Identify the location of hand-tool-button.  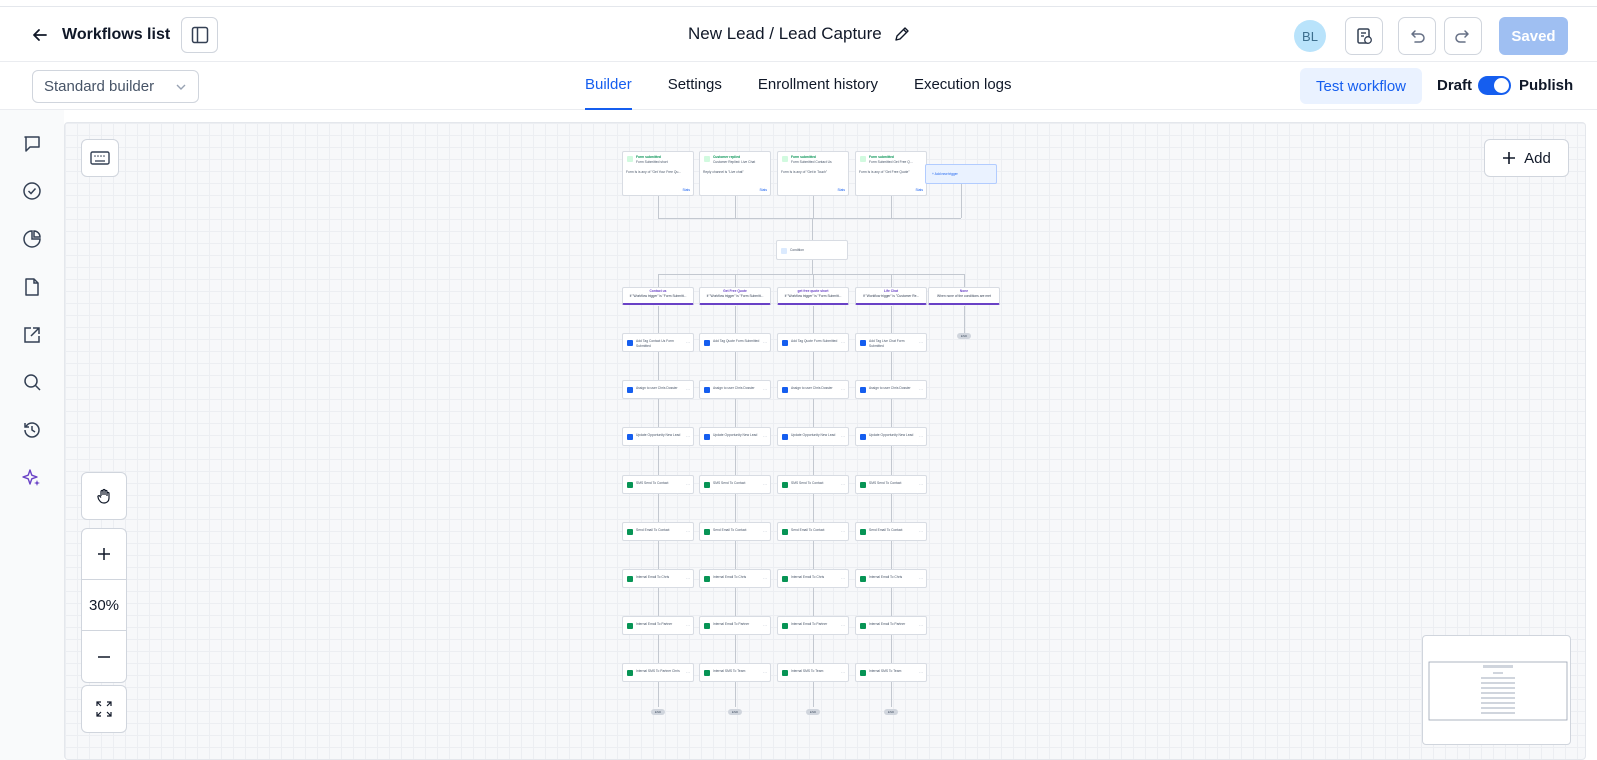
(104, 496).